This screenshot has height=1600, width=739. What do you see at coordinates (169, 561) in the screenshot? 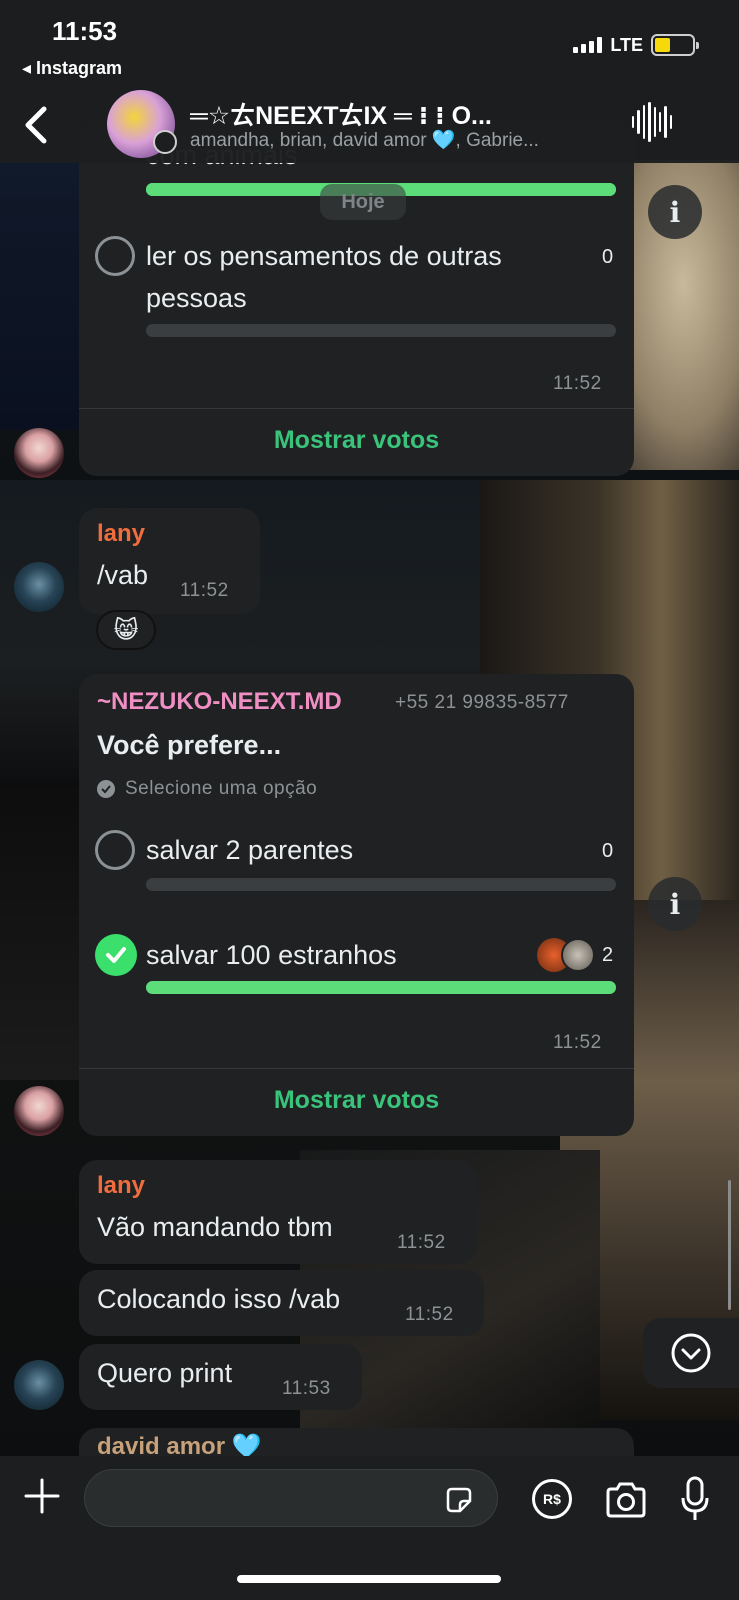
I see `message-bubble: lany /vab 11:52` at bounding box center [169, 561].